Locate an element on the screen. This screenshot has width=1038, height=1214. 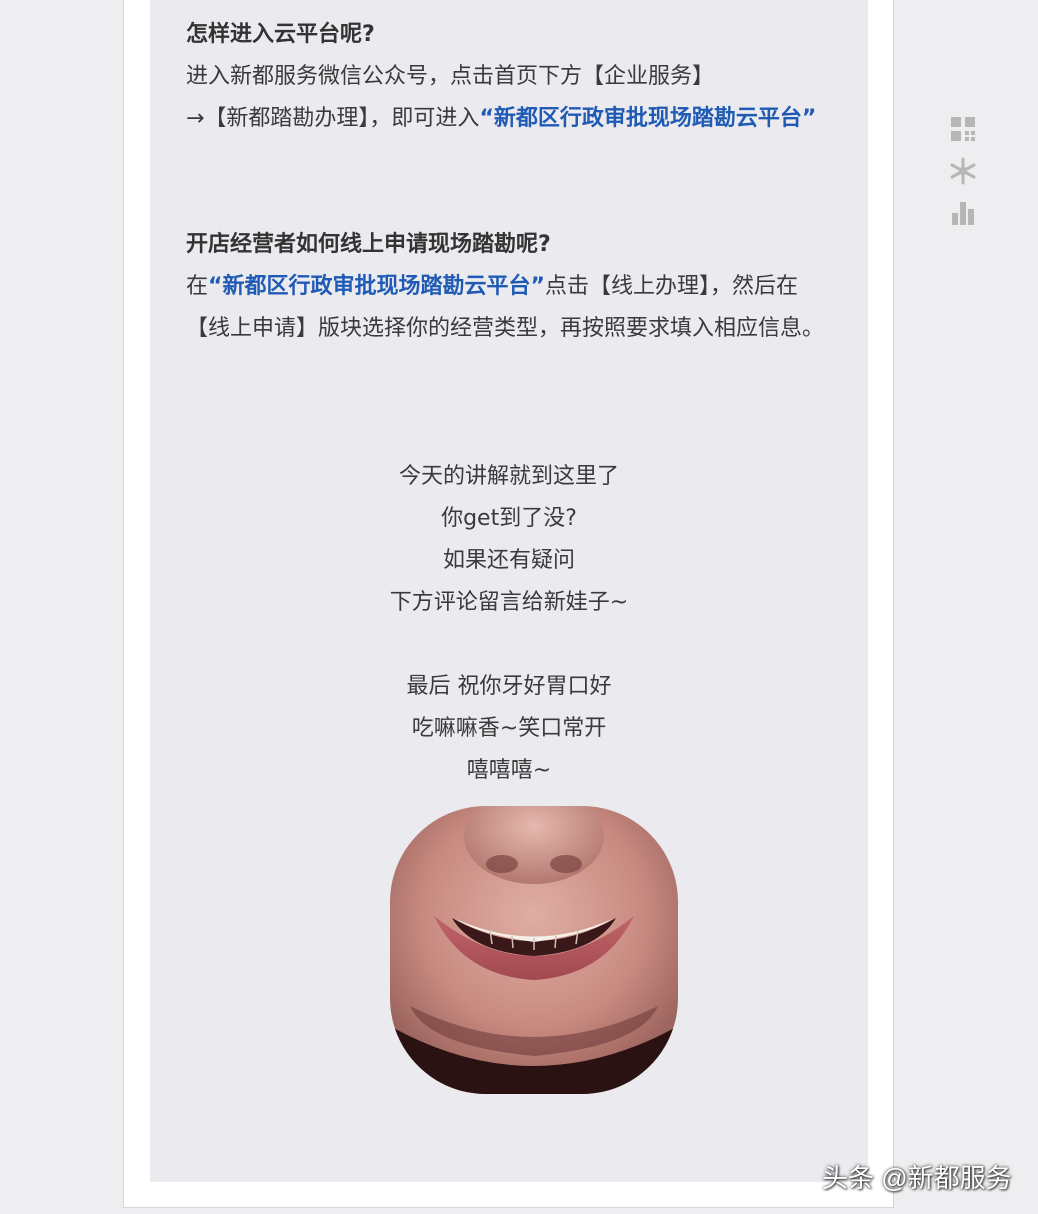
section-heading: 怎样进入云平台呢? is located at coordinates (280, 34).